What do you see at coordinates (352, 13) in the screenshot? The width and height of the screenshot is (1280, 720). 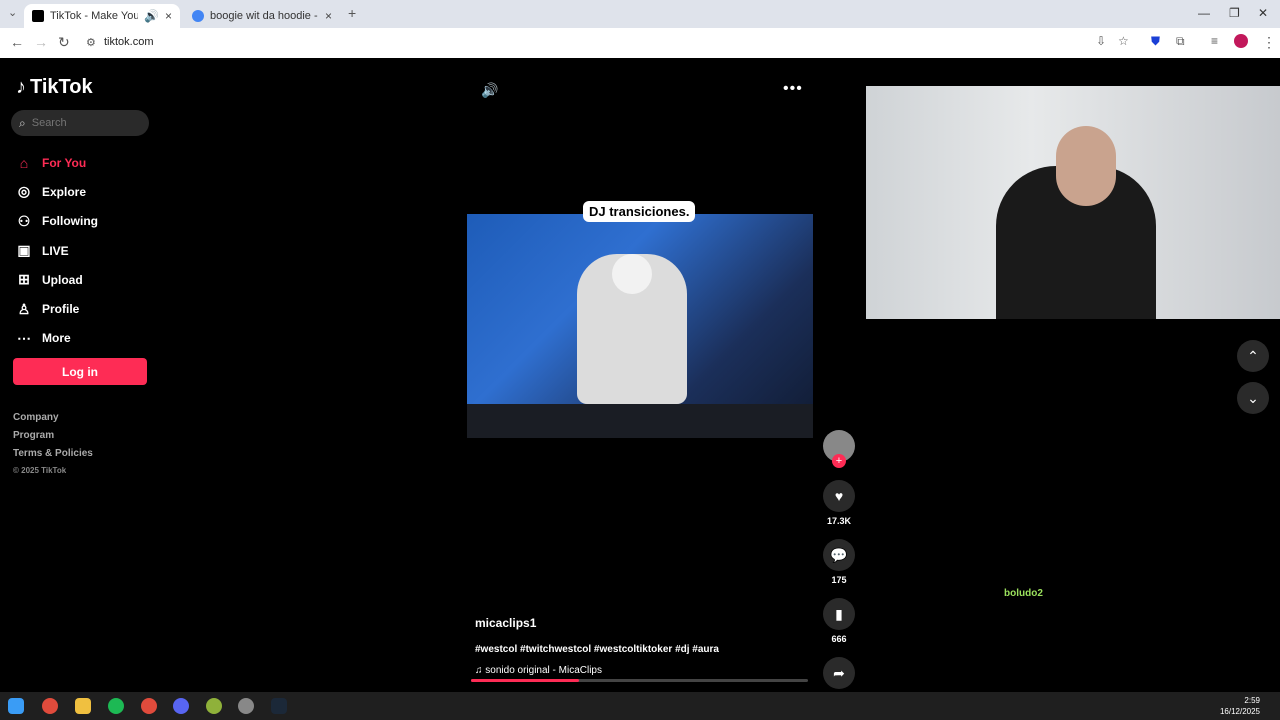 I see `new-tab-icon: +` at bounding box center [352, 13].